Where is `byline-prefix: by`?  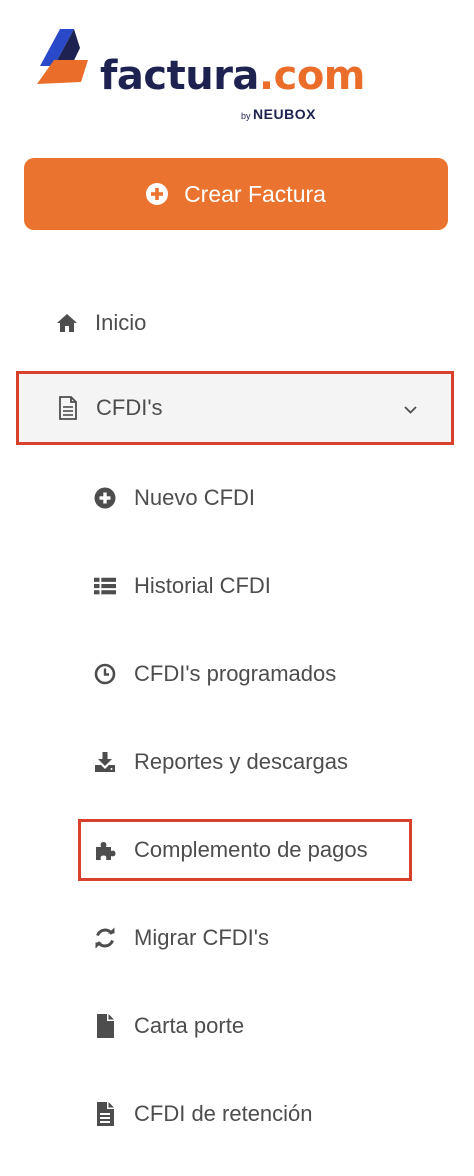
byline-prefix: by is located at coordinates (246, 116).